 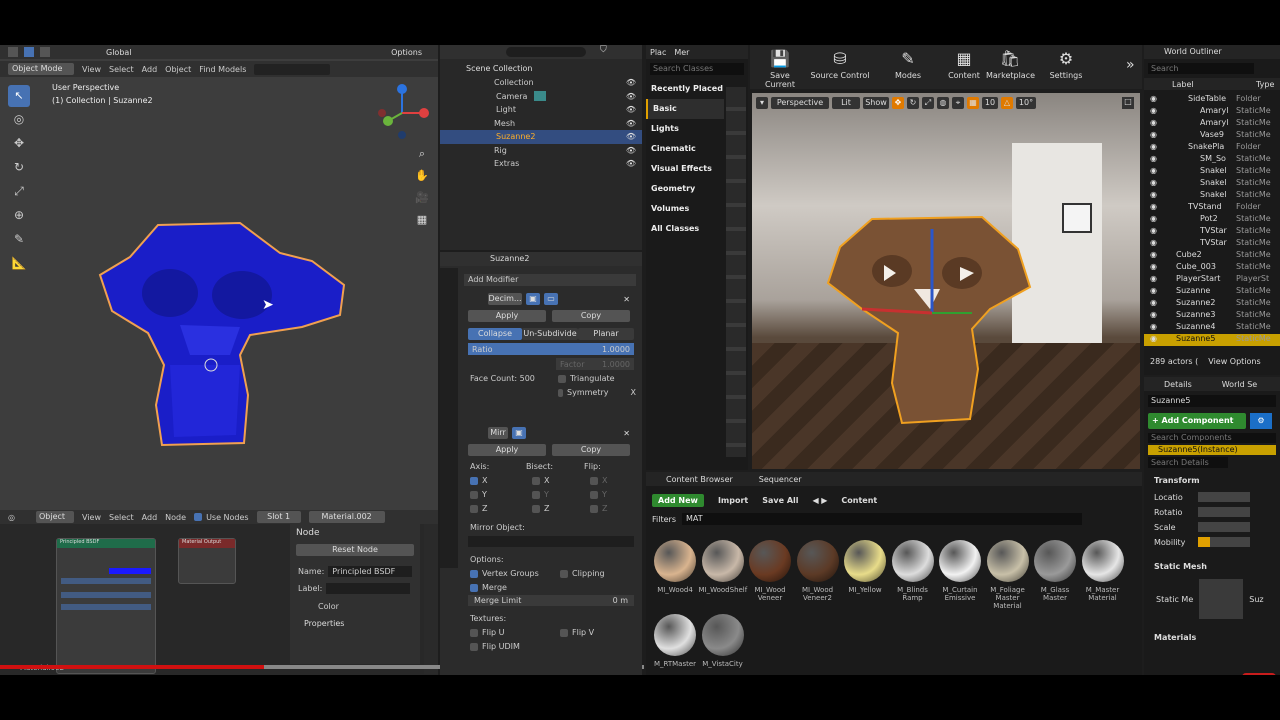 I want to click on remove-mirror-icon: ✕, so click(x=626, y=433).